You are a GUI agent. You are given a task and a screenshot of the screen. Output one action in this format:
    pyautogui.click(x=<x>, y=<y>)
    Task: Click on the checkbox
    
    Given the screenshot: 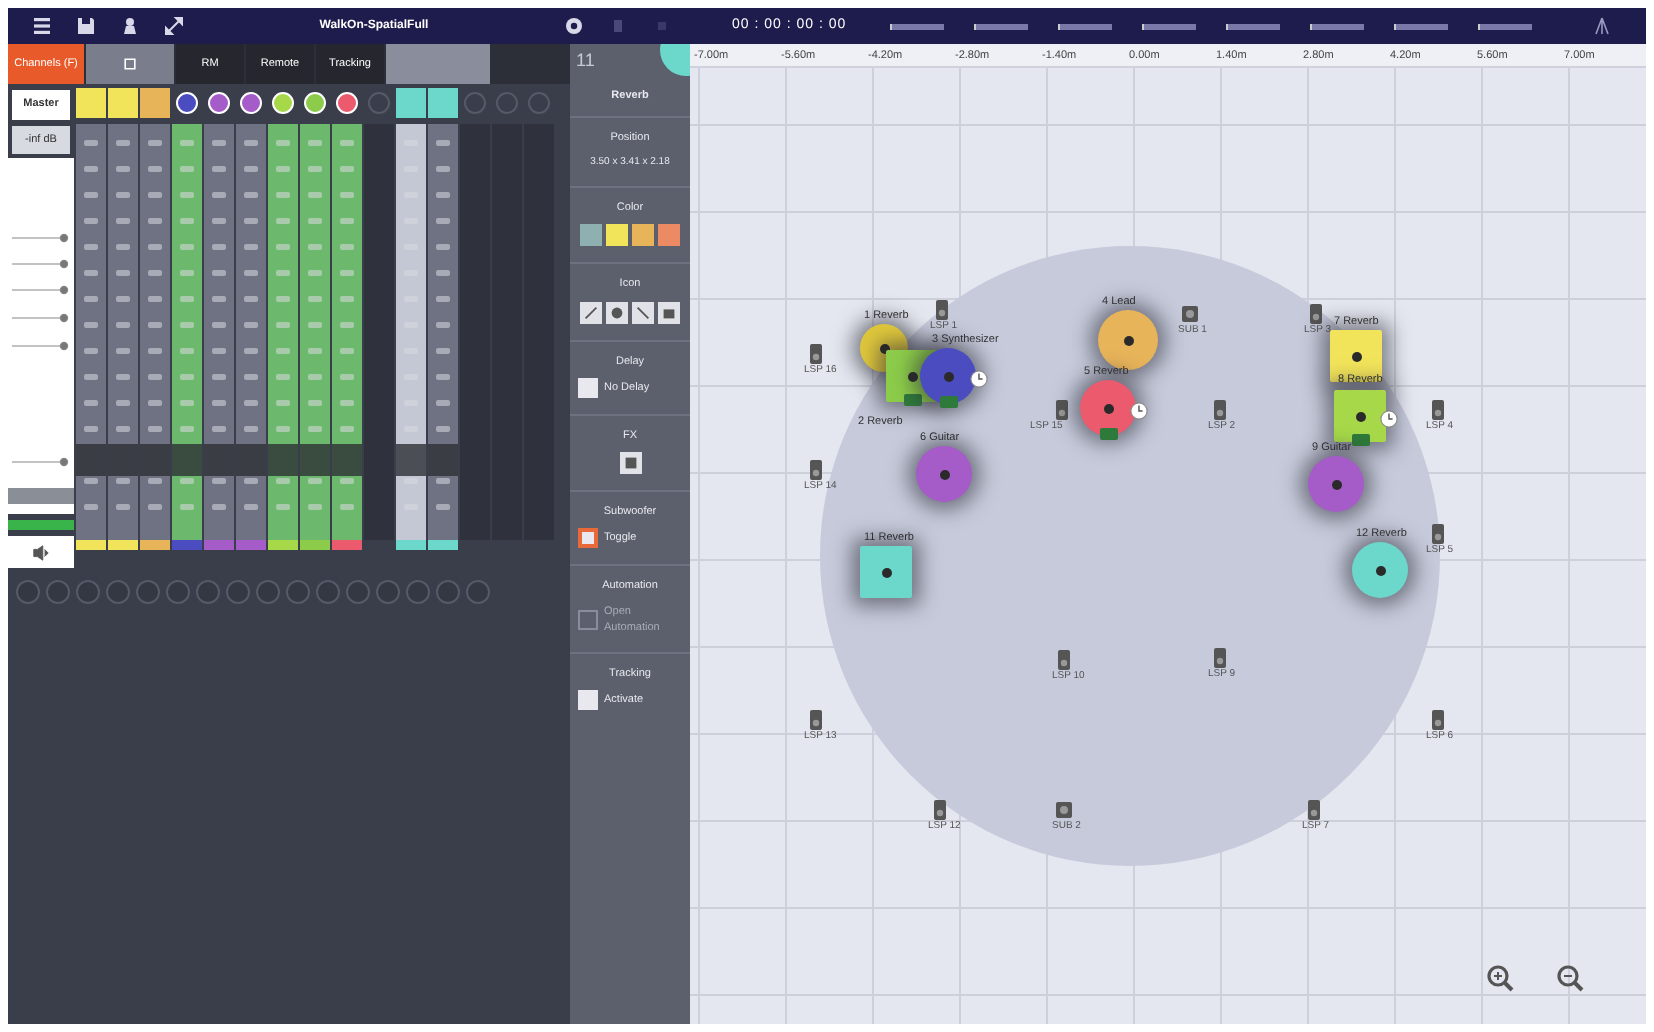 What is the action you would take?
    pyautogui.click(x=588, y=538)
    